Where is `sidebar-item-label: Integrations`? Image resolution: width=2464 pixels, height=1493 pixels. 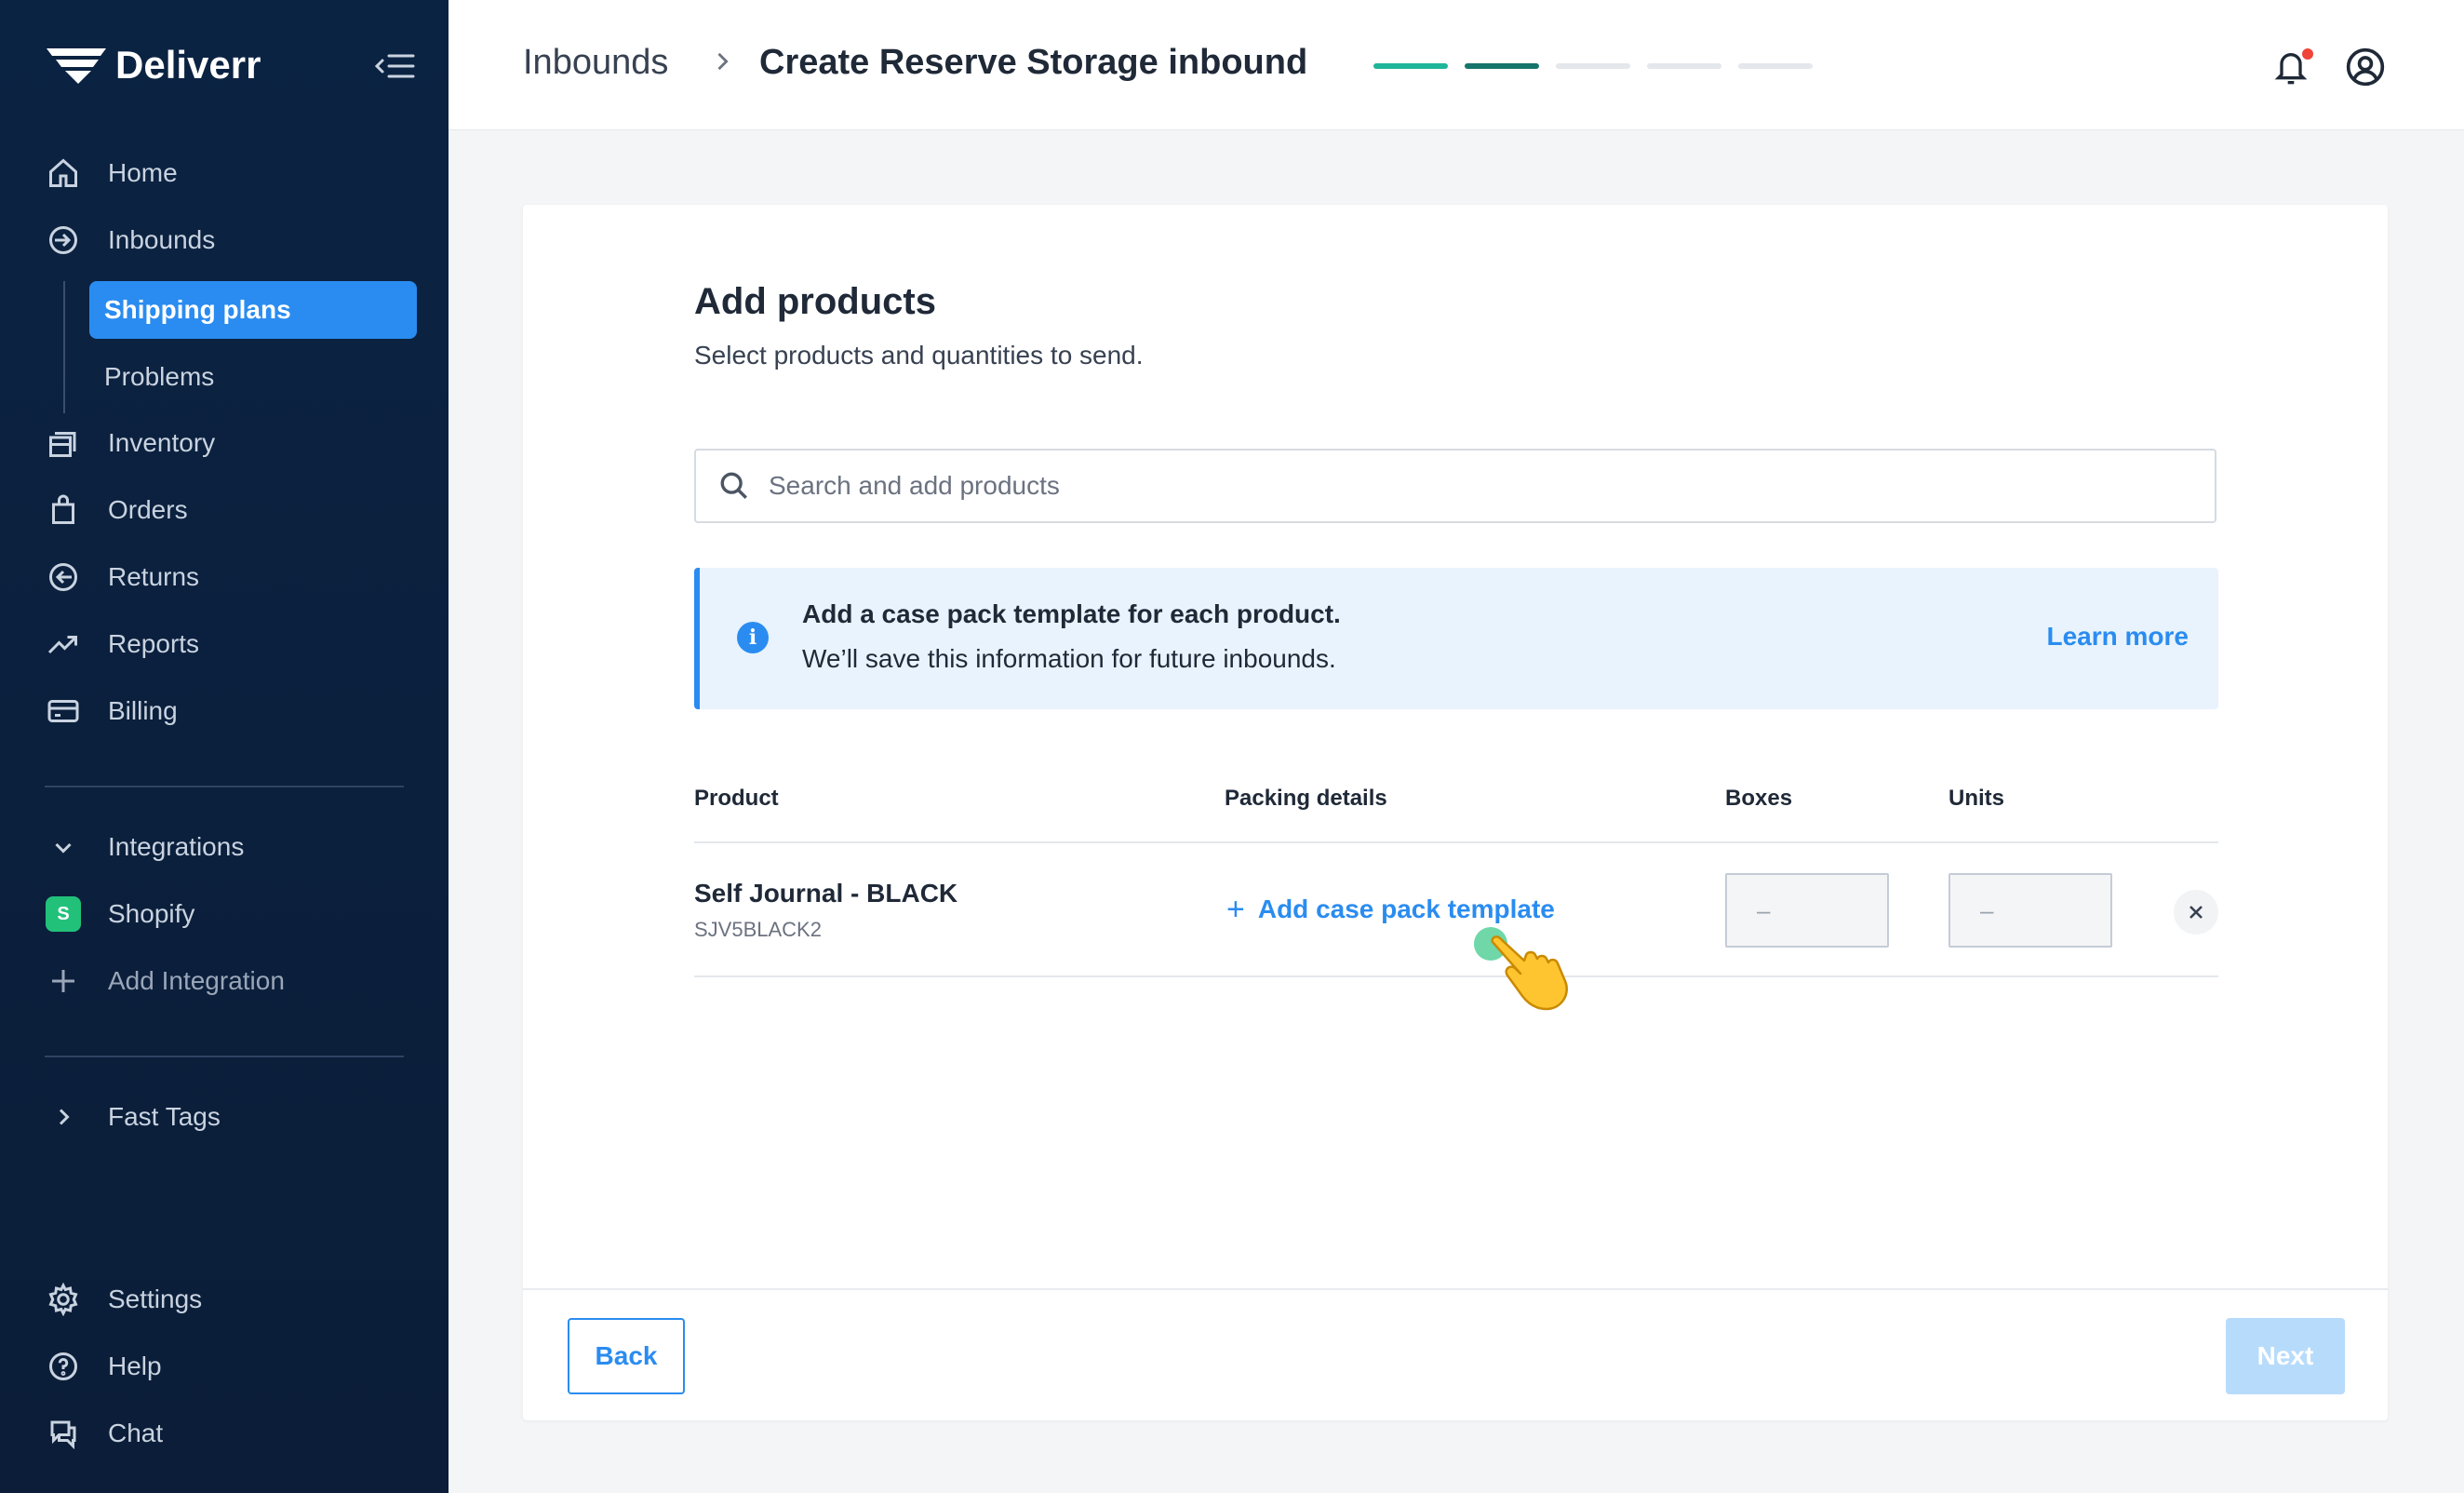
sidebar-item-label: Integrations is located at coordinates (177, 846).